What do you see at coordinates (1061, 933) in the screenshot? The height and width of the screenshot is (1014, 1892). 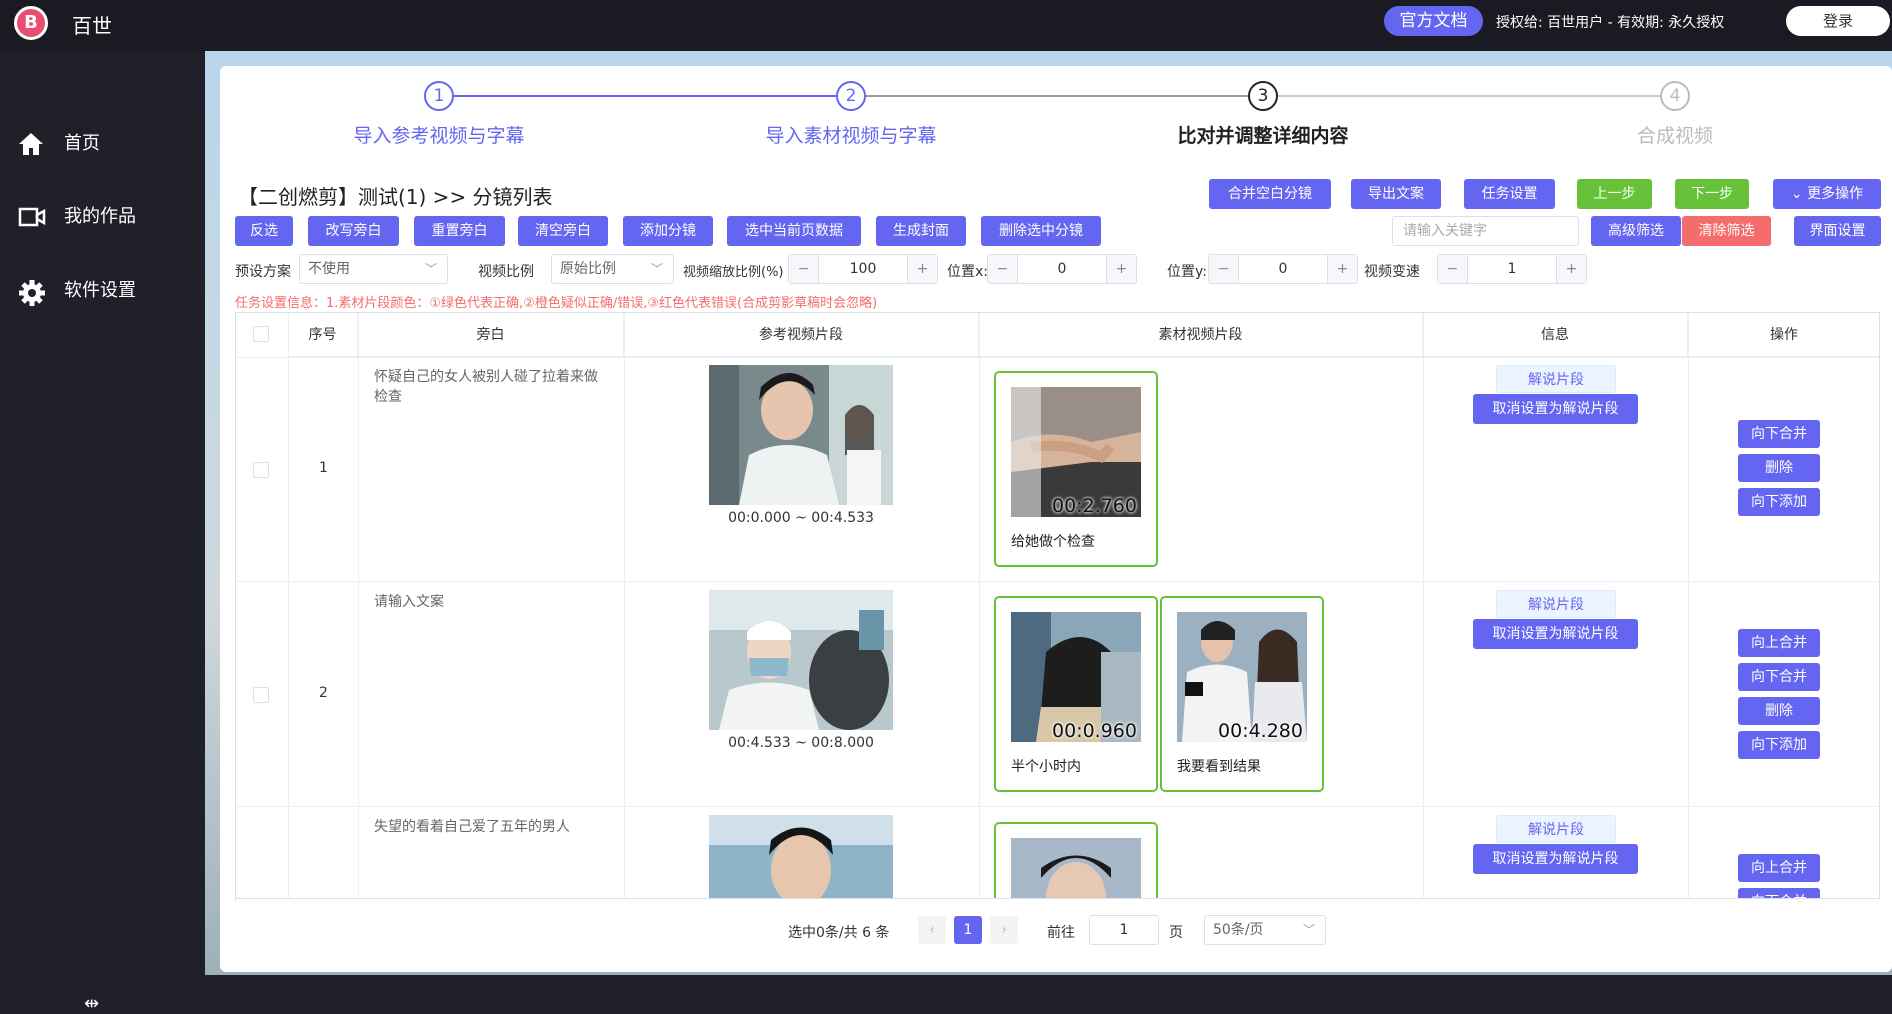 I see `goto-label: 前往` at bounding box center [1061, 933].